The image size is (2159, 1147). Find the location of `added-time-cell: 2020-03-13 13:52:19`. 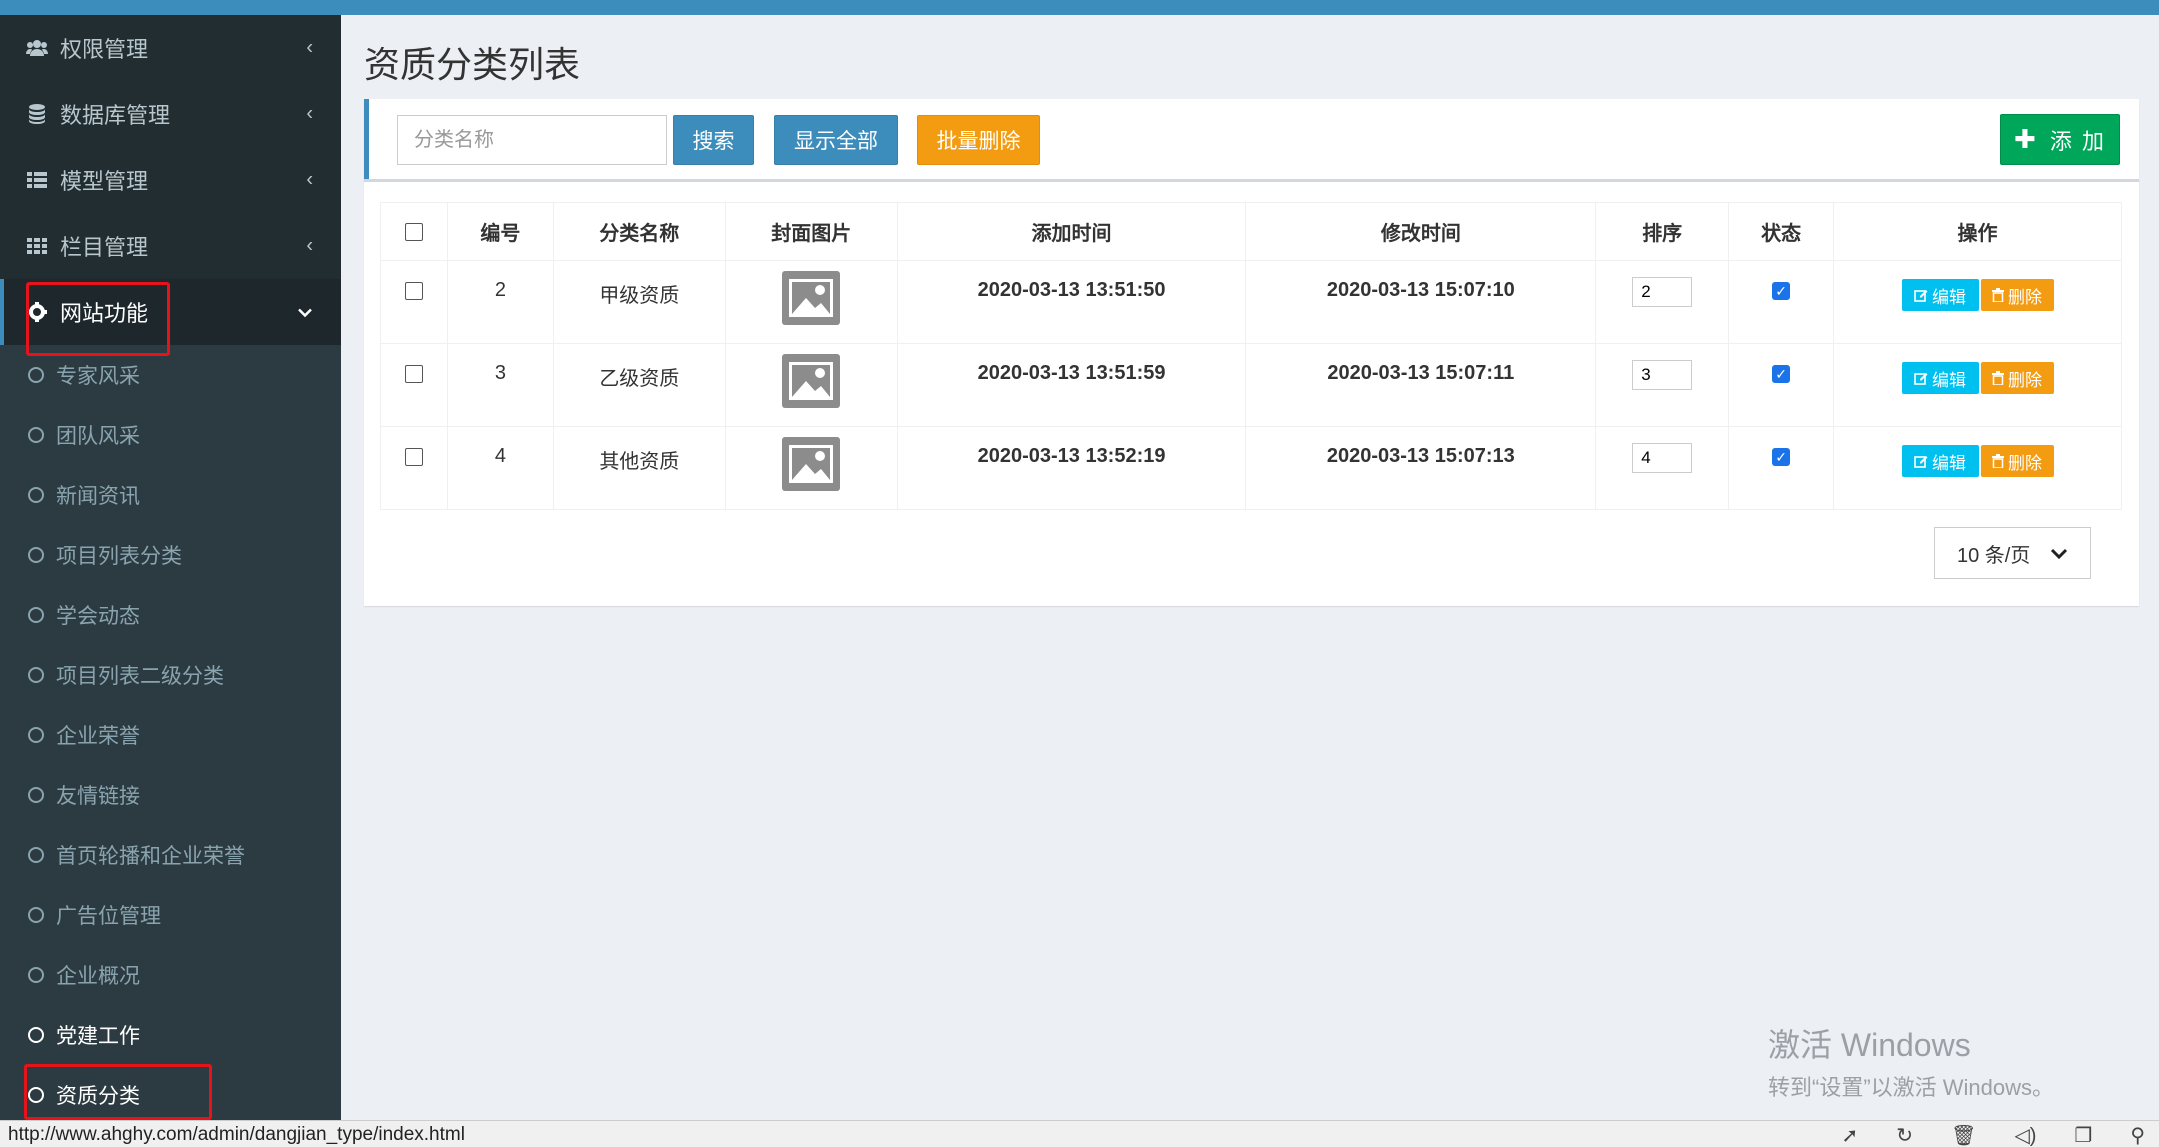

added-time-cell: 2020-03-13 13:52:19 is located at coordinates (1071, 468).